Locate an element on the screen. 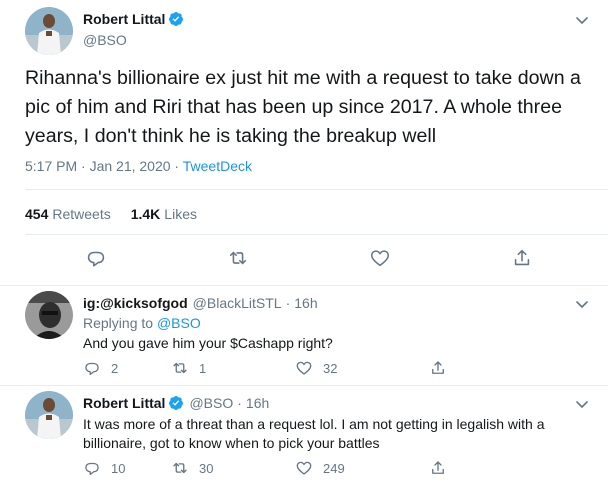 This screenshot has width=608, height=490. replying-to: Replying to @BSO is located at coordinates (142, 323).